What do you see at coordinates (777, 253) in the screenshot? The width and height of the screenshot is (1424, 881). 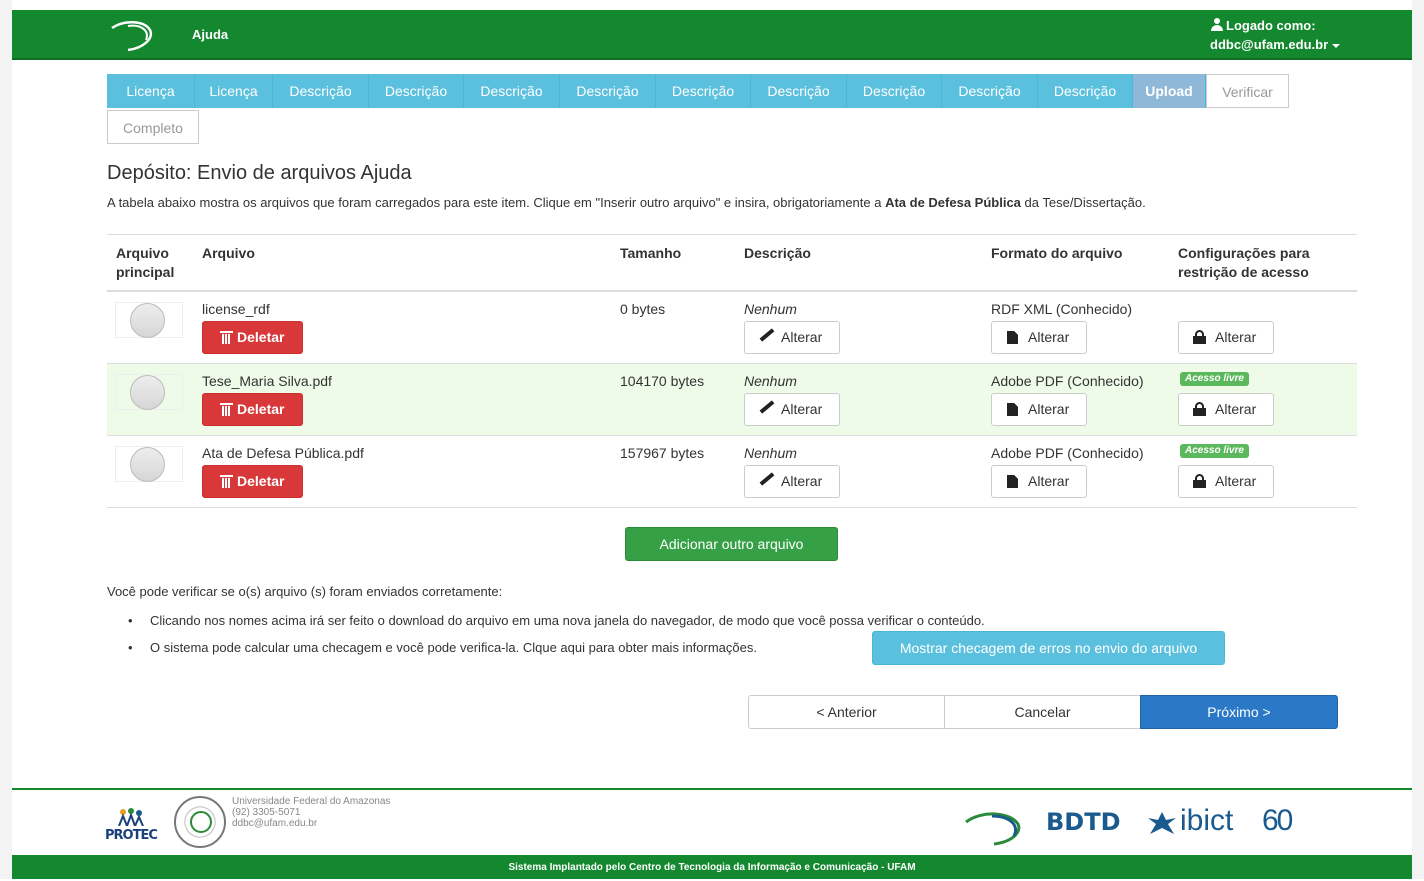 I see `col-description: Descrição` at bounding box center [777, 253].